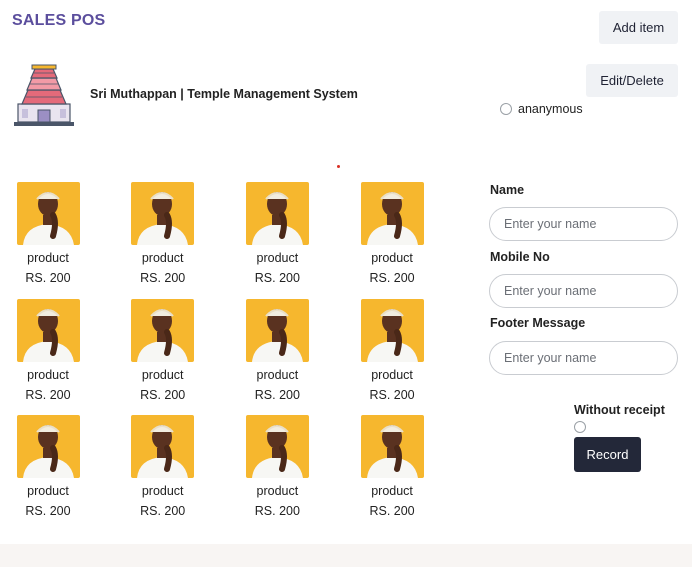 This screenshot has width=692, height=567. What do you see at coordinates (507, 190) in the screenshot?
I see `name-label: Name` at bounding box center [507, 190].